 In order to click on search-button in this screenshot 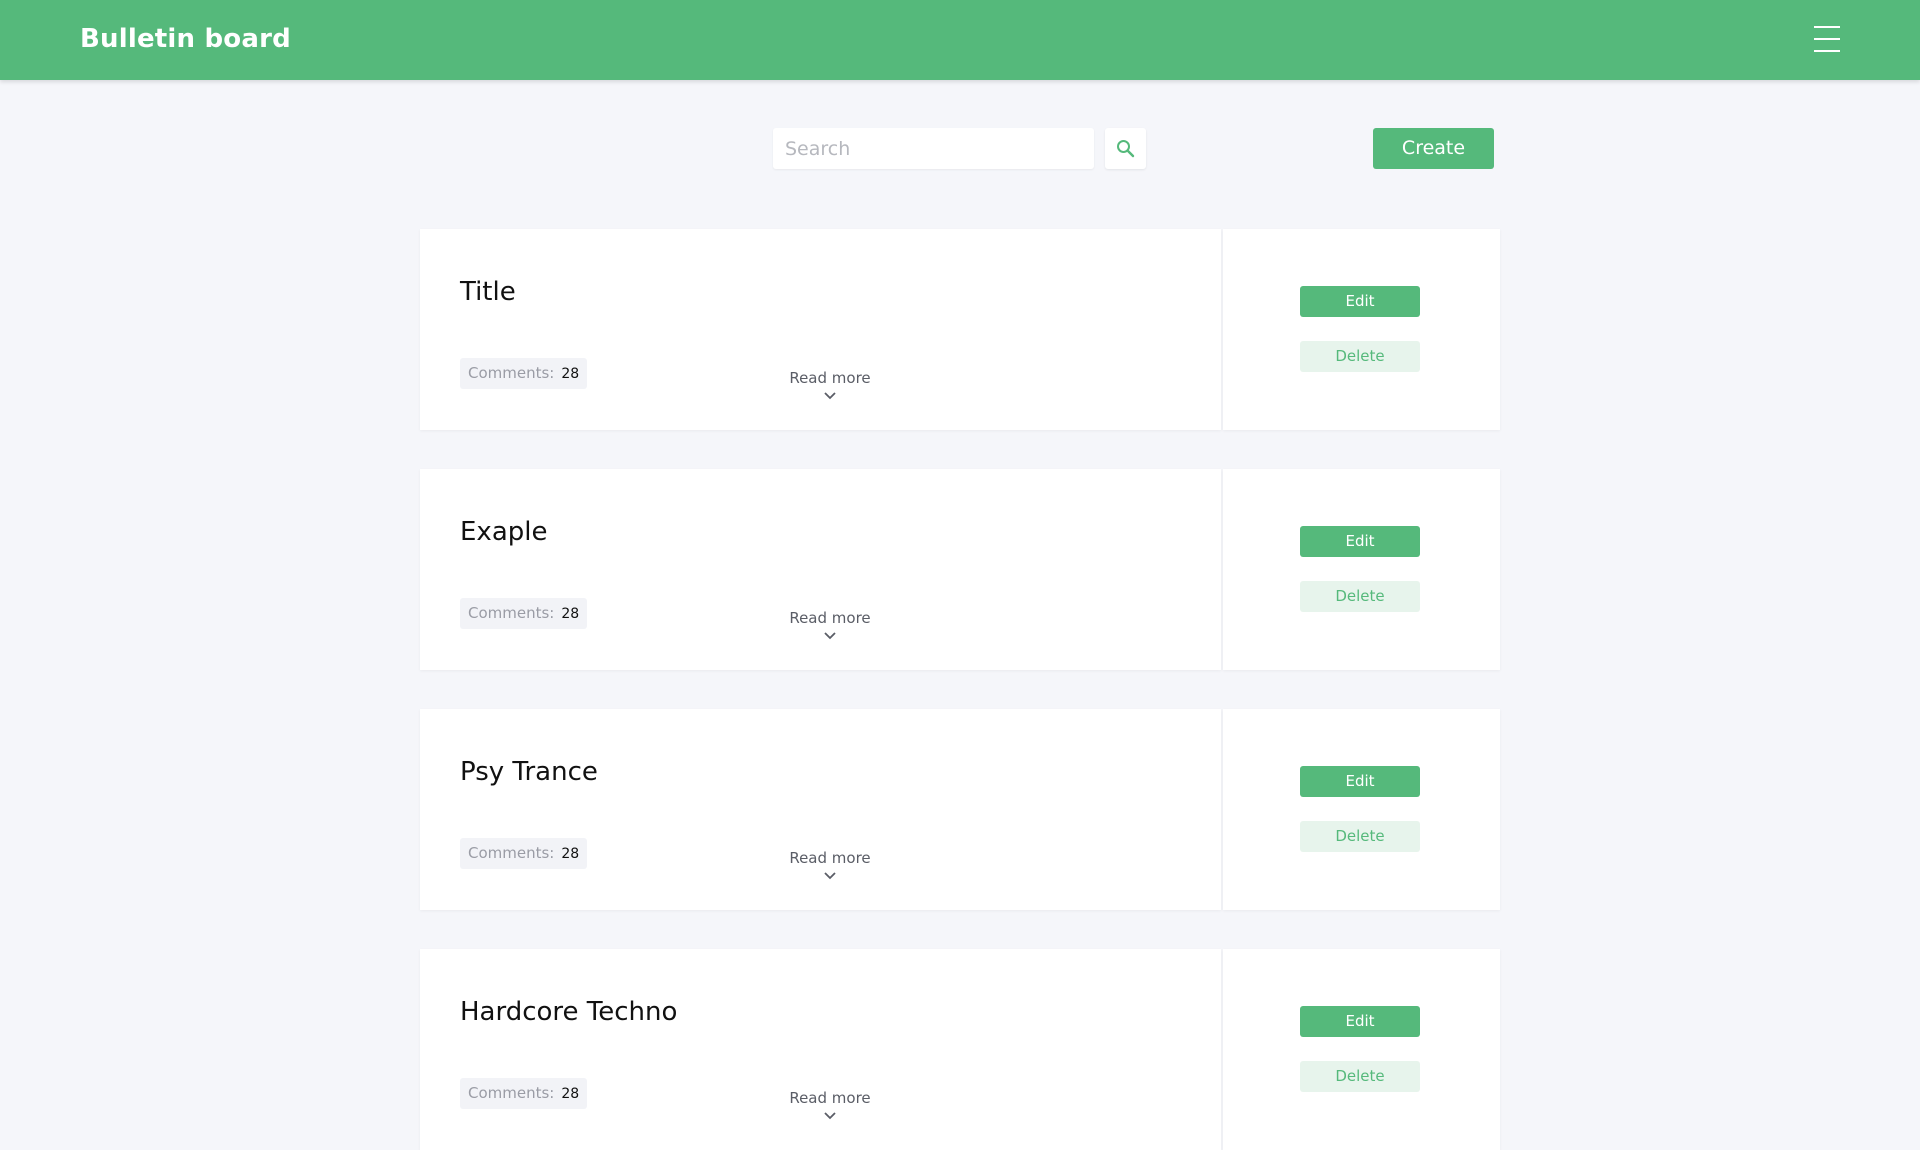, I will do `click(1125, 148)`.